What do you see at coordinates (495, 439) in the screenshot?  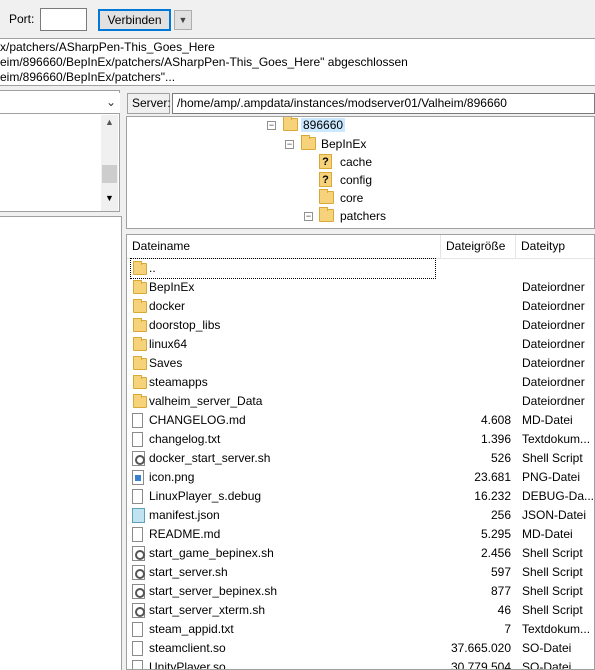 I see `file-size: 1.396` at bounding box center [495, 439].